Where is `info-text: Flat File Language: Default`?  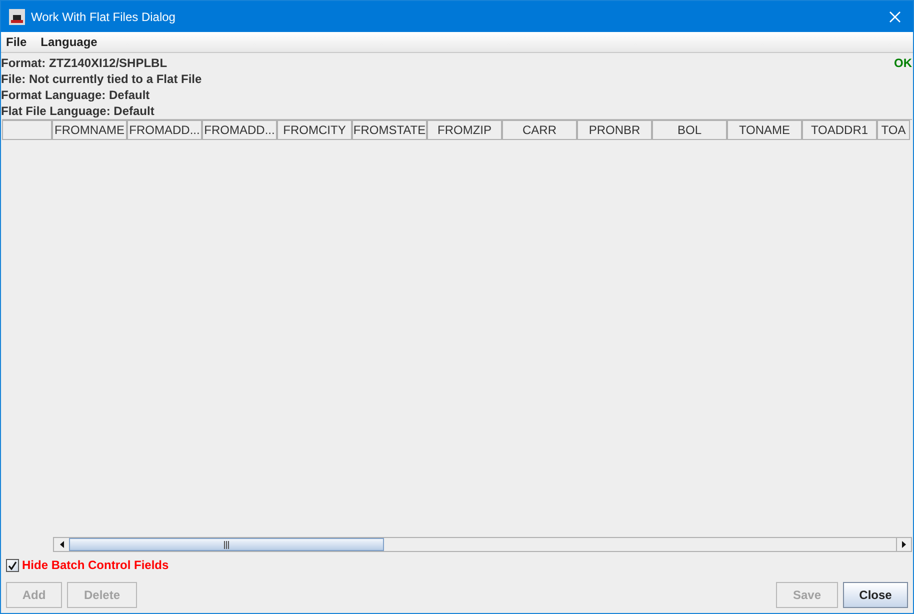
info-text: Flat File Language: Default is located at coordinates (78, 111).